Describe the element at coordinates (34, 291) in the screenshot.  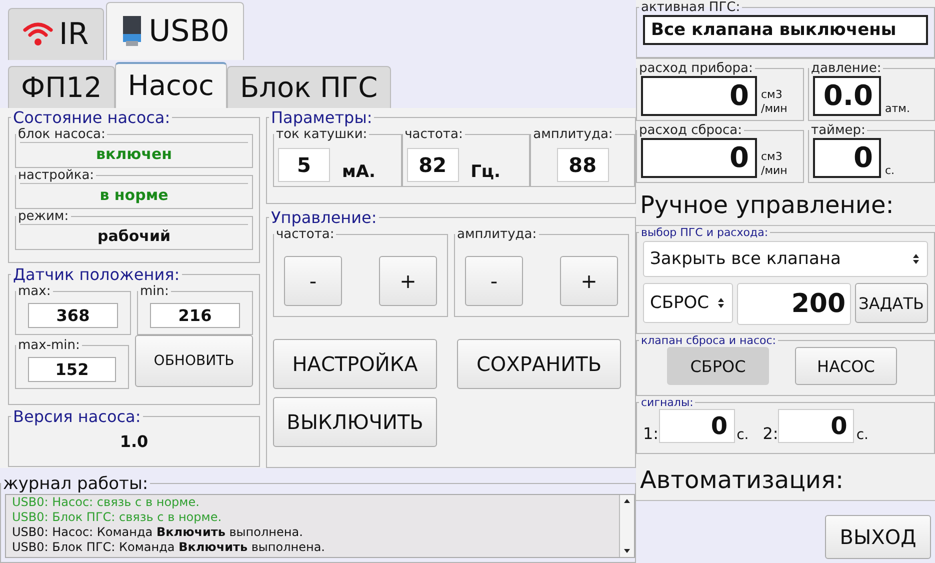
I see `field-label: max:` at that location.